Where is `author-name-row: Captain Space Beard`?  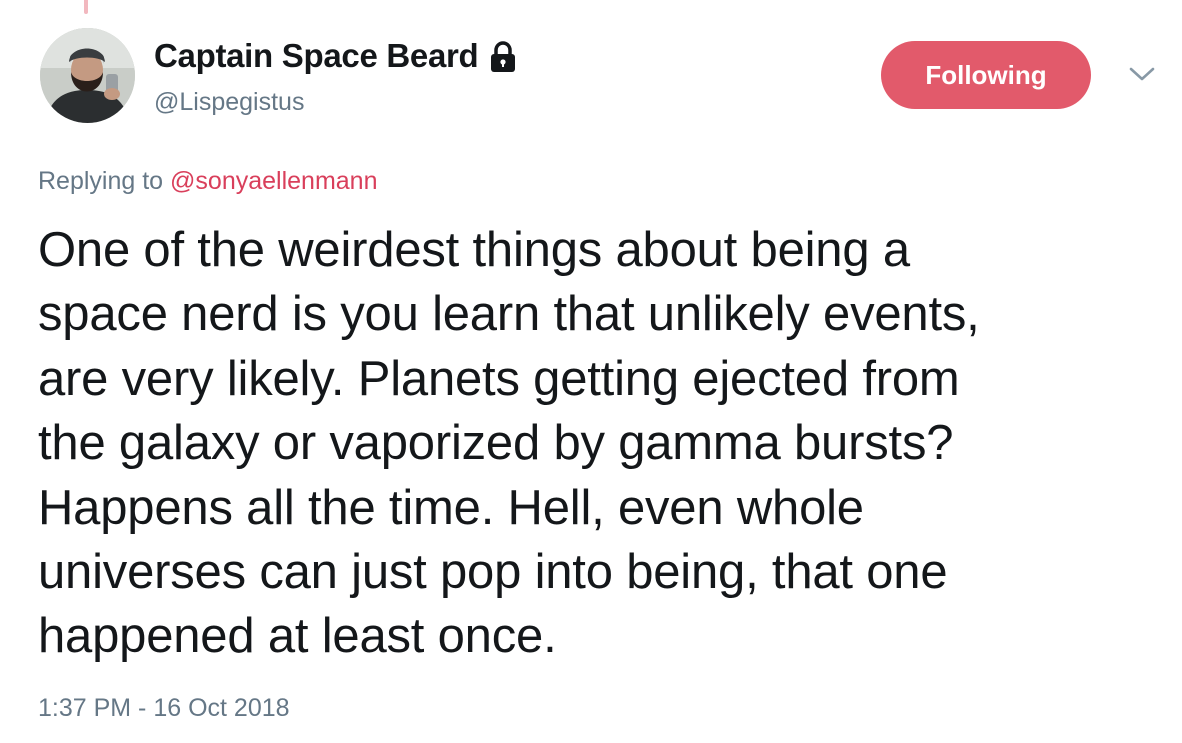 author-name-row: Captain Space Beard is located at coordinates (336, 56).